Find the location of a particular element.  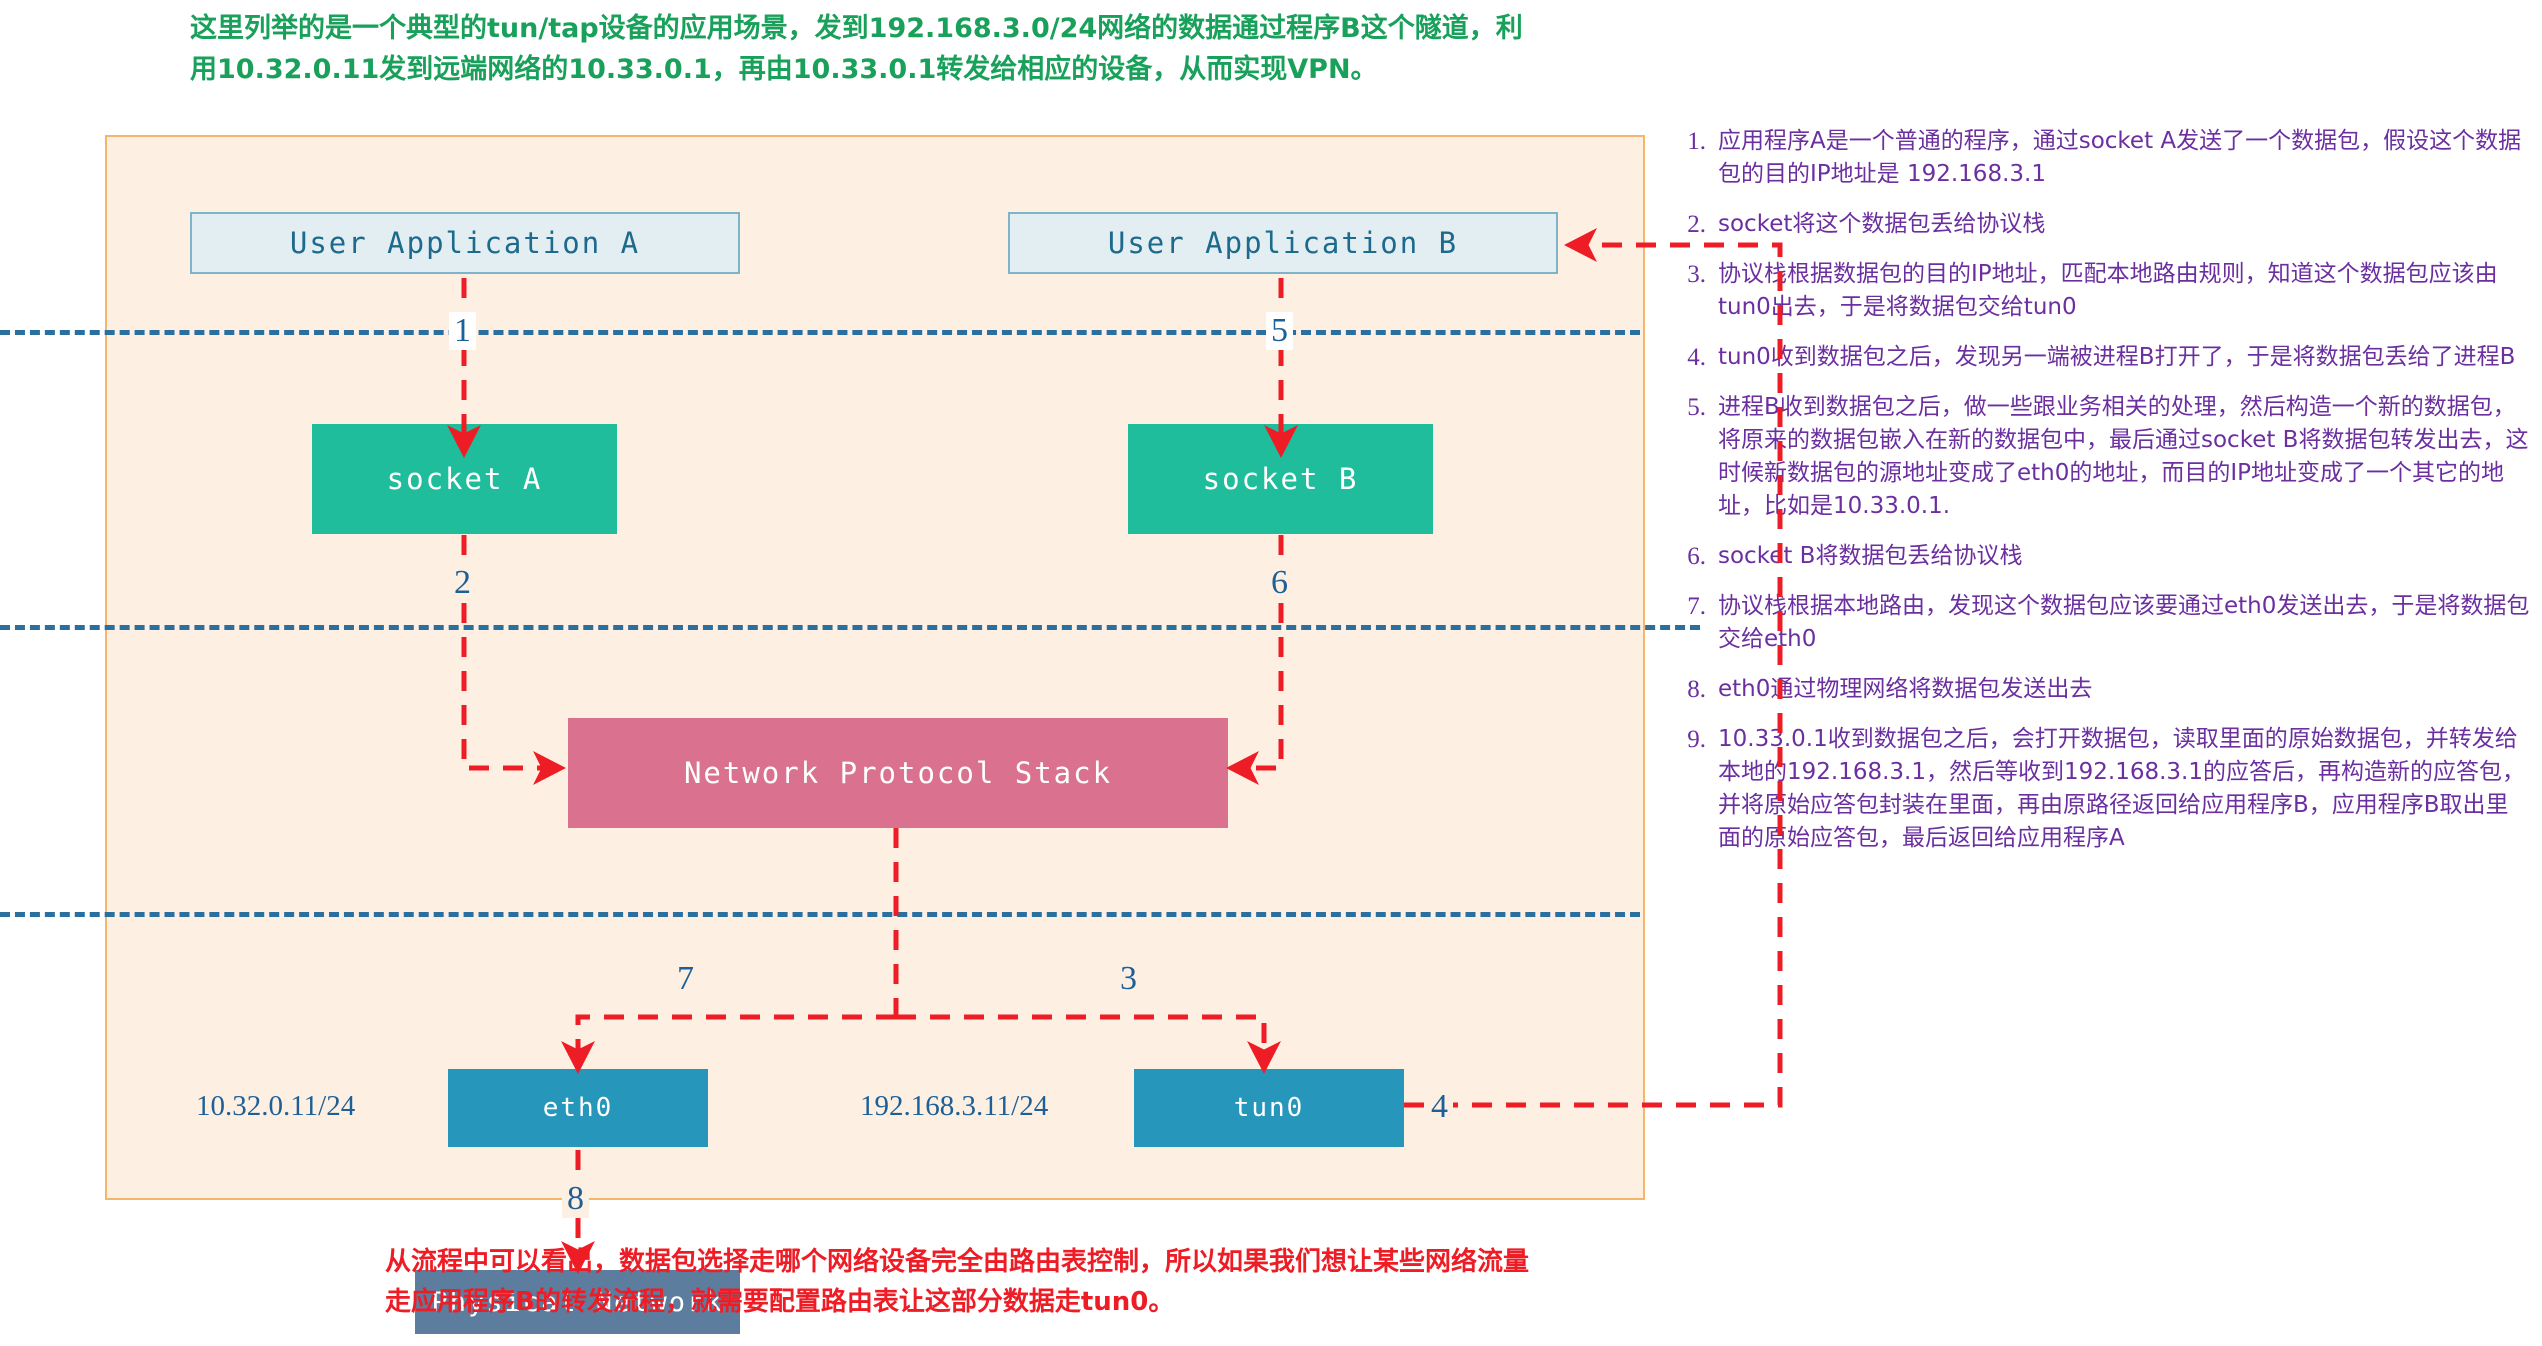

node-socket-b: socket B is located at coordinates (1280, 479).